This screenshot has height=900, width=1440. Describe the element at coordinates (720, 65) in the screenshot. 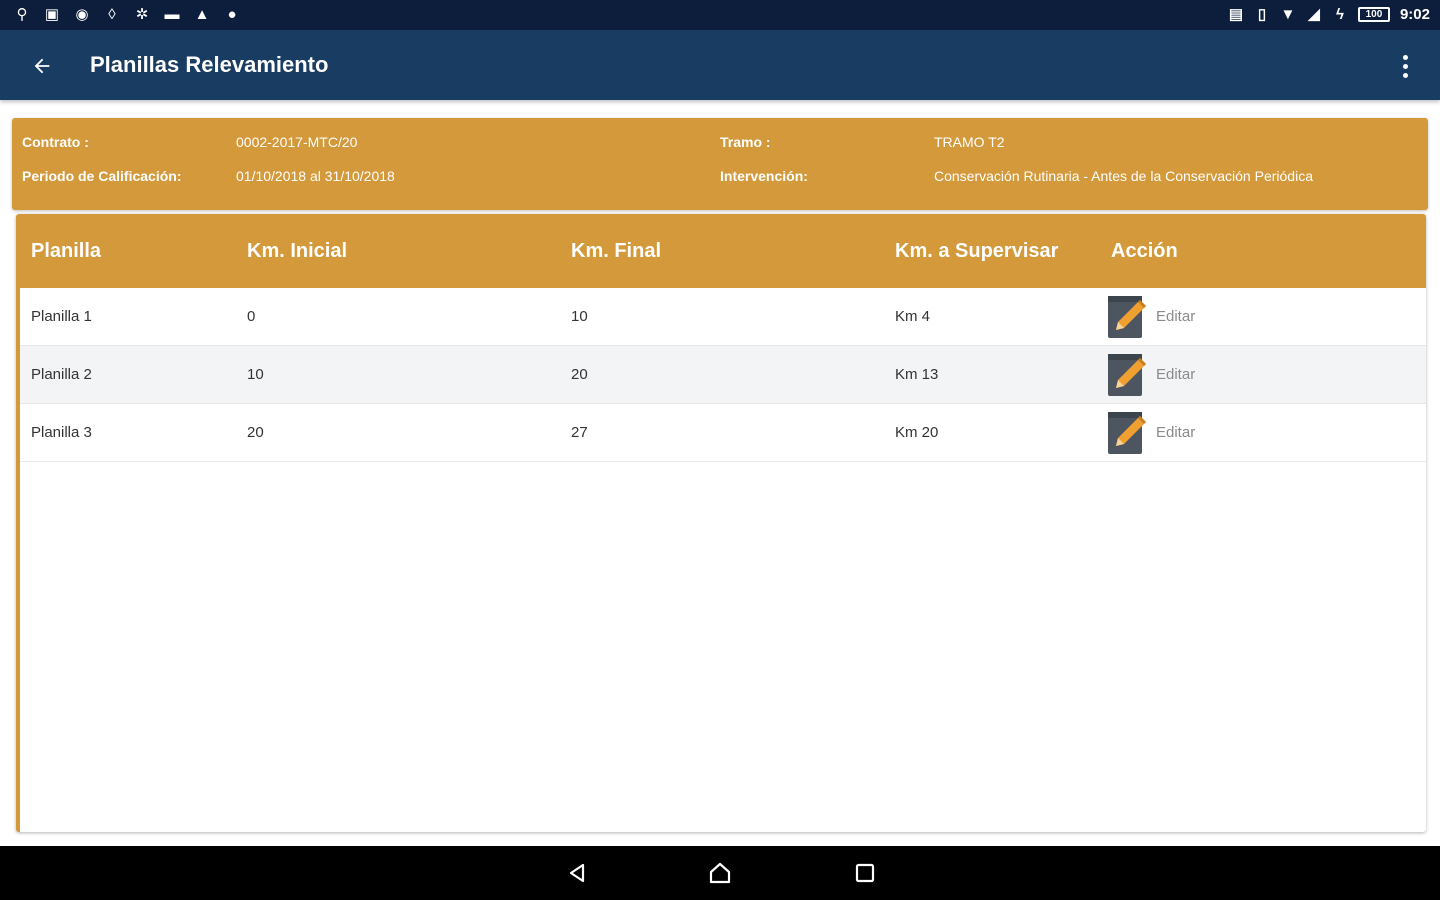

I see `app-bar: Planillas Relevamiento` at that location.